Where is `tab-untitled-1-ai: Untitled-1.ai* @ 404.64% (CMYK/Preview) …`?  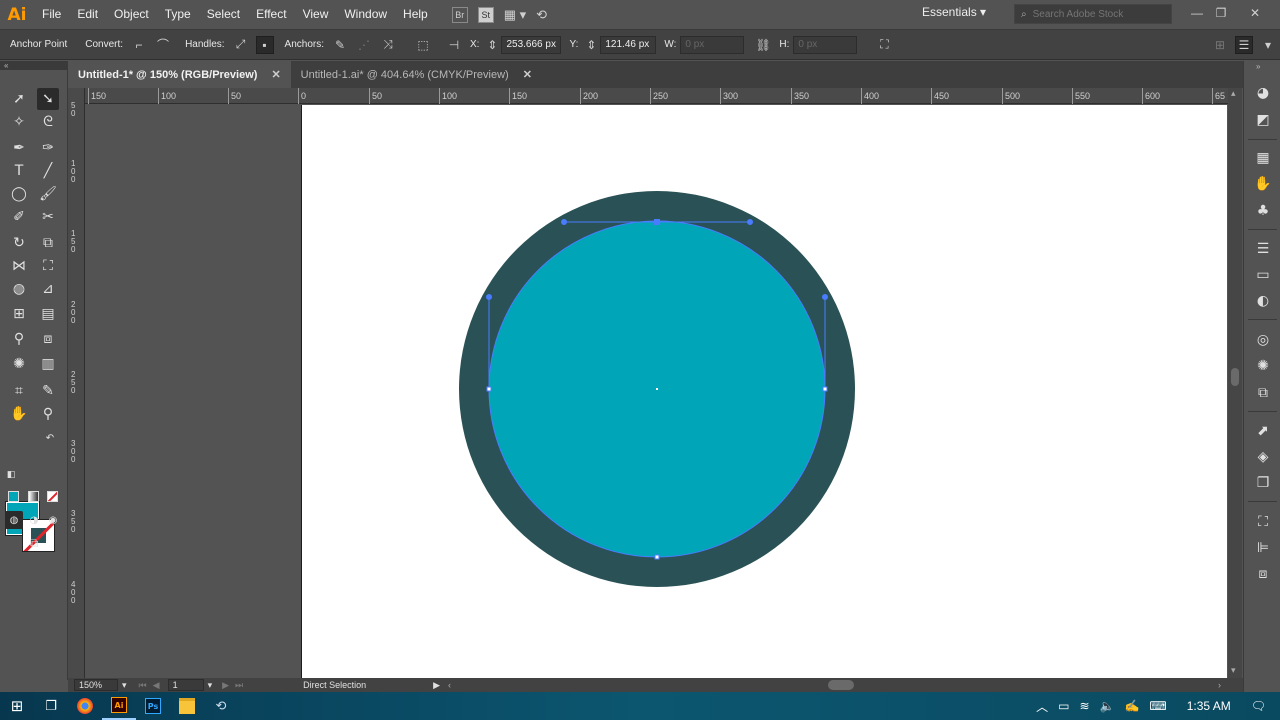
tab-untitled-1-ai: Untitled-1.ai* @ 404.64% (CMYK/Preview) … is located at coordinates (416, 74).